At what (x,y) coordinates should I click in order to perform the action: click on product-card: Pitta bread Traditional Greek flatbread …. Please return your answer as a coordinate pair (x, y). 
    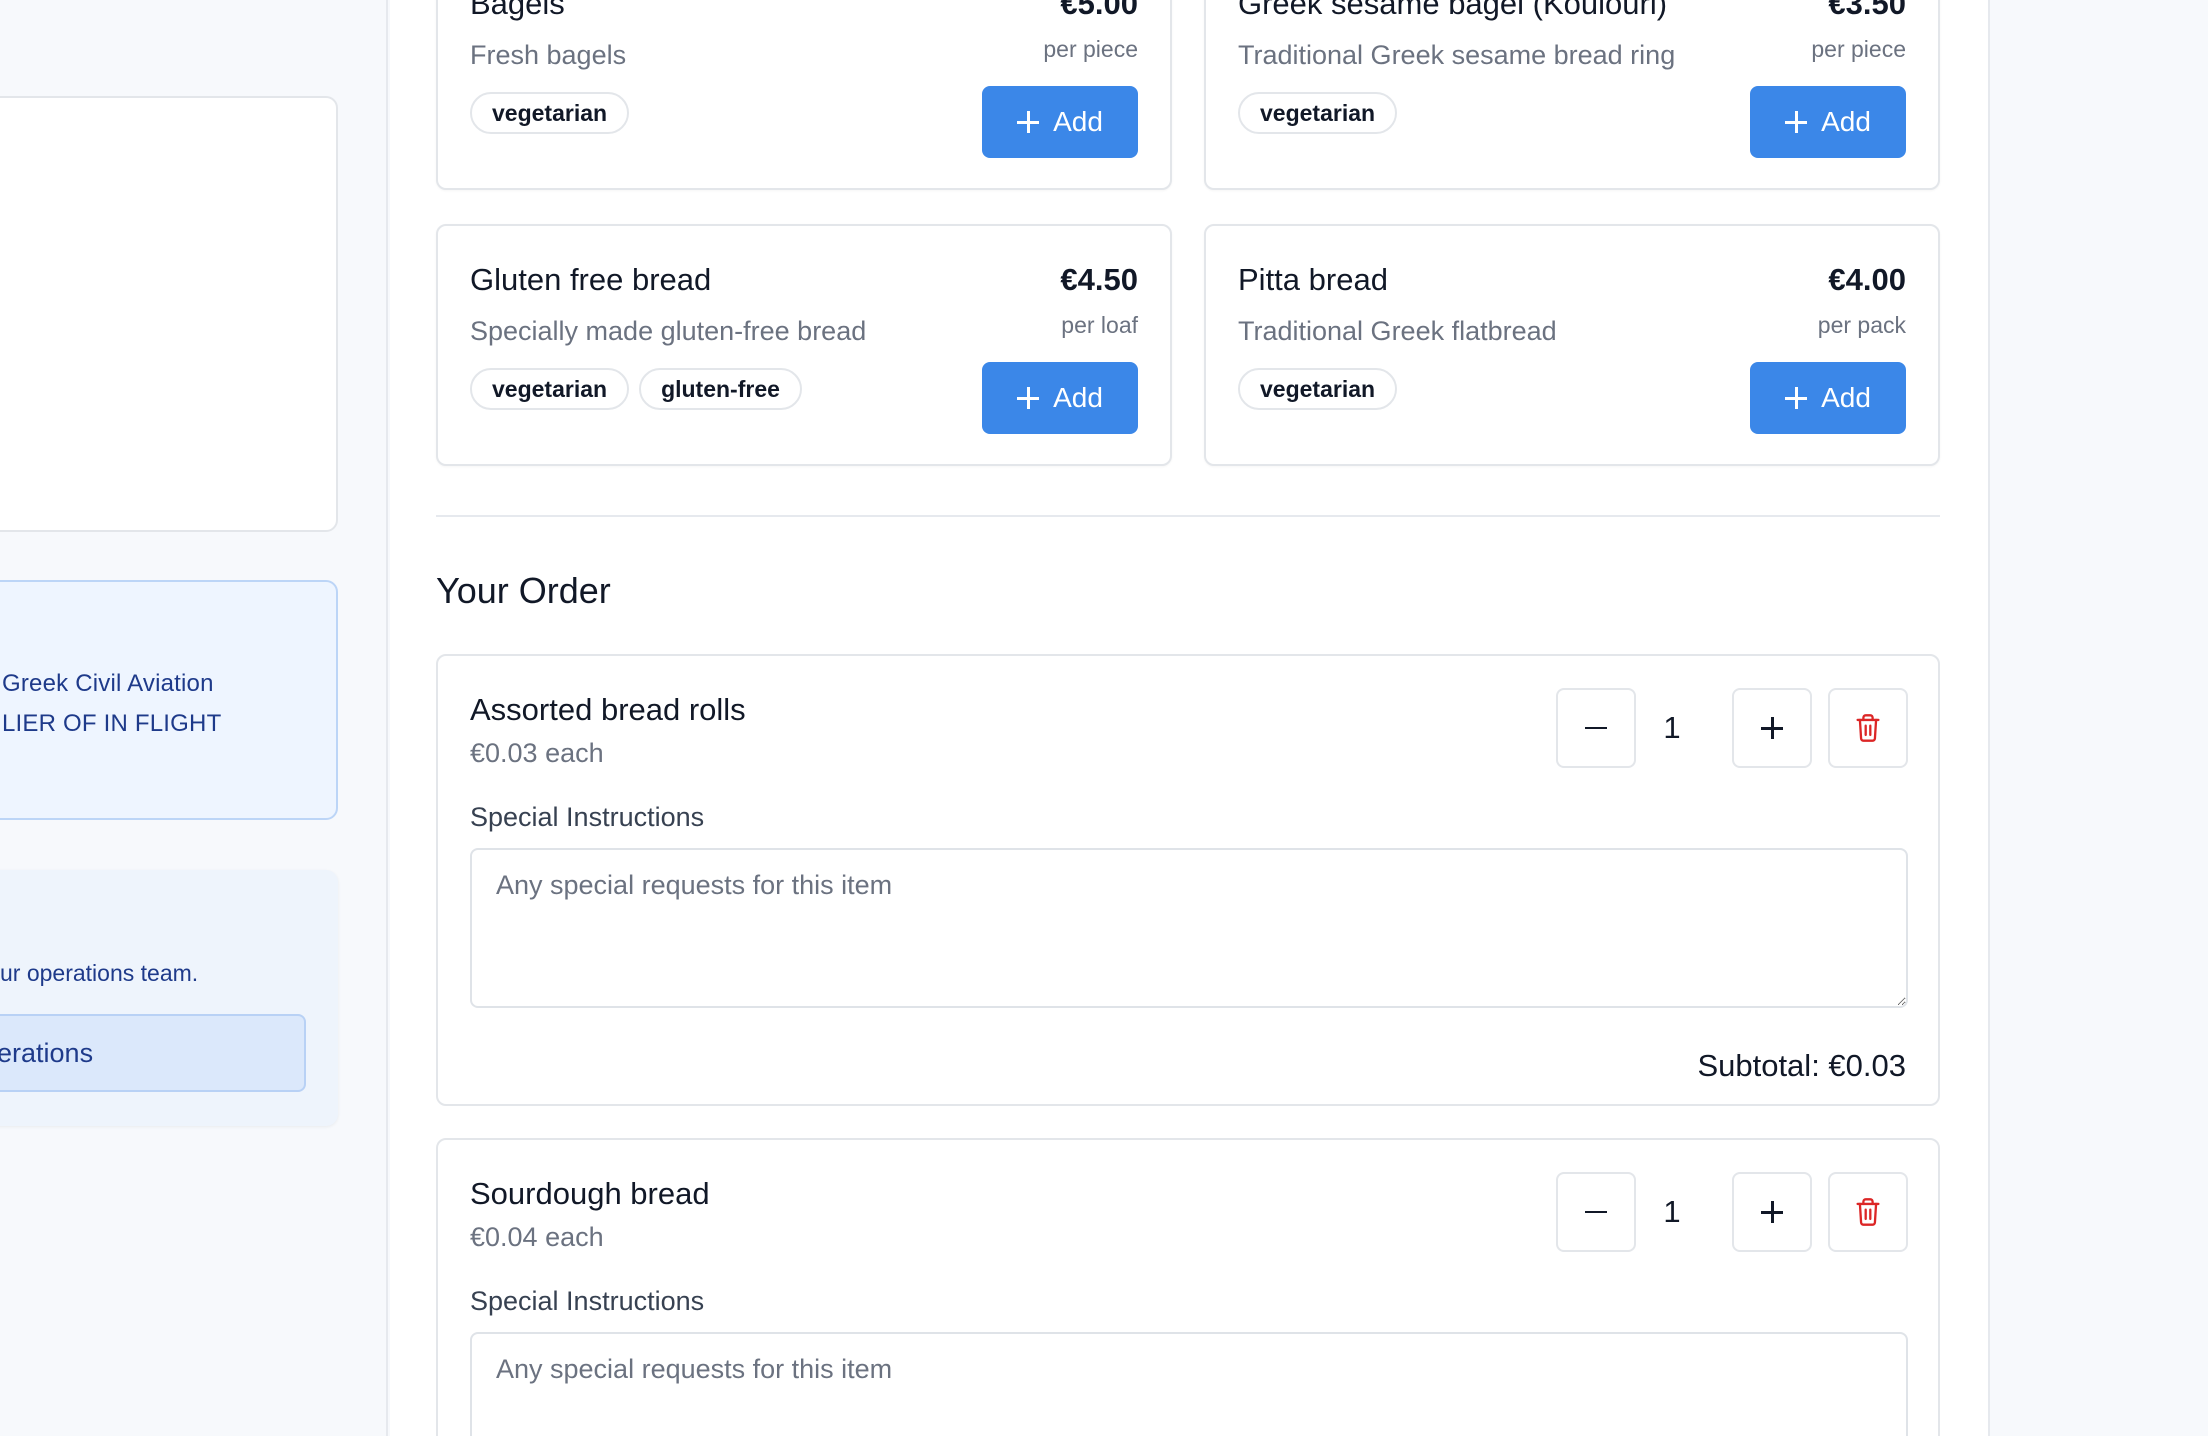
    Looking at the image, I should click on (1572, 345).